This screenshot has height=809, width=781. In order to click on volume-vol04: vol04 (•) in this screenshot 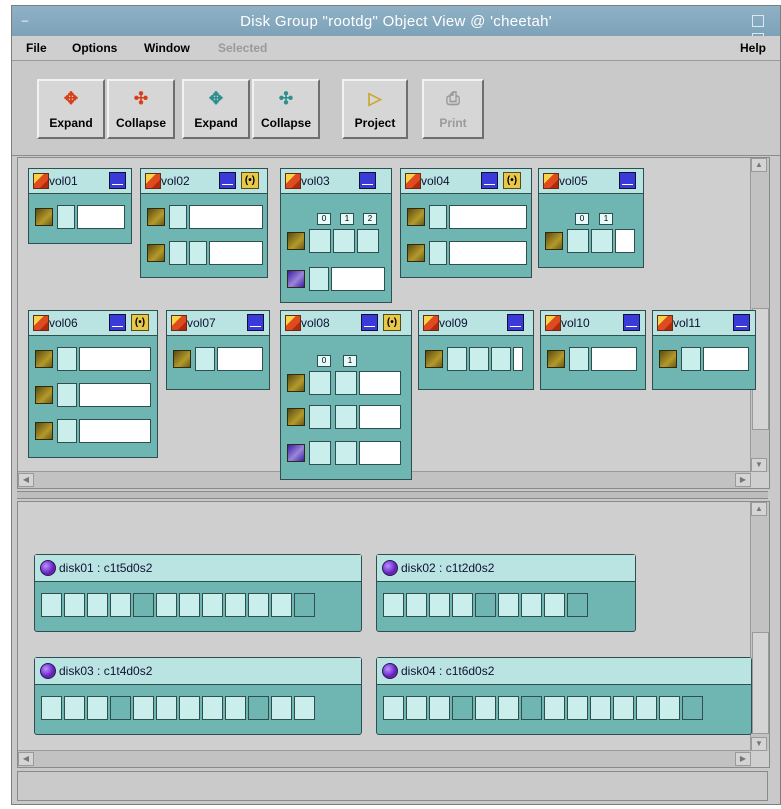, I will do `click(466, 223)`.